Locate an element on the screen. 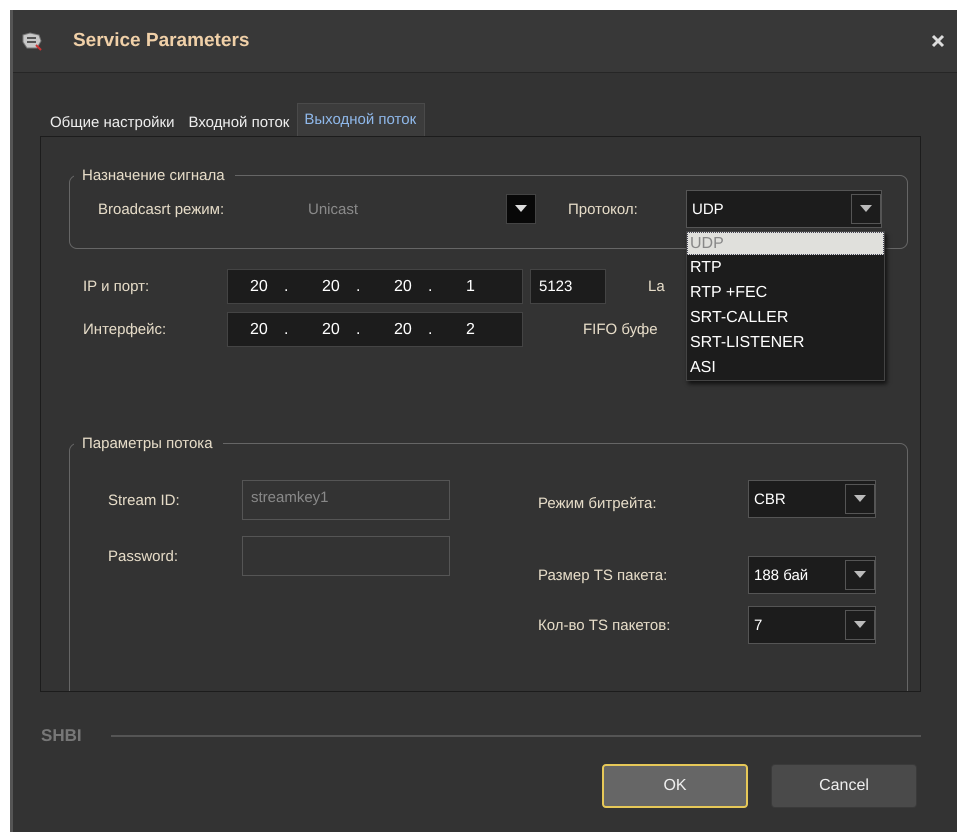  field-label: La is located at coordinates (656, 286).